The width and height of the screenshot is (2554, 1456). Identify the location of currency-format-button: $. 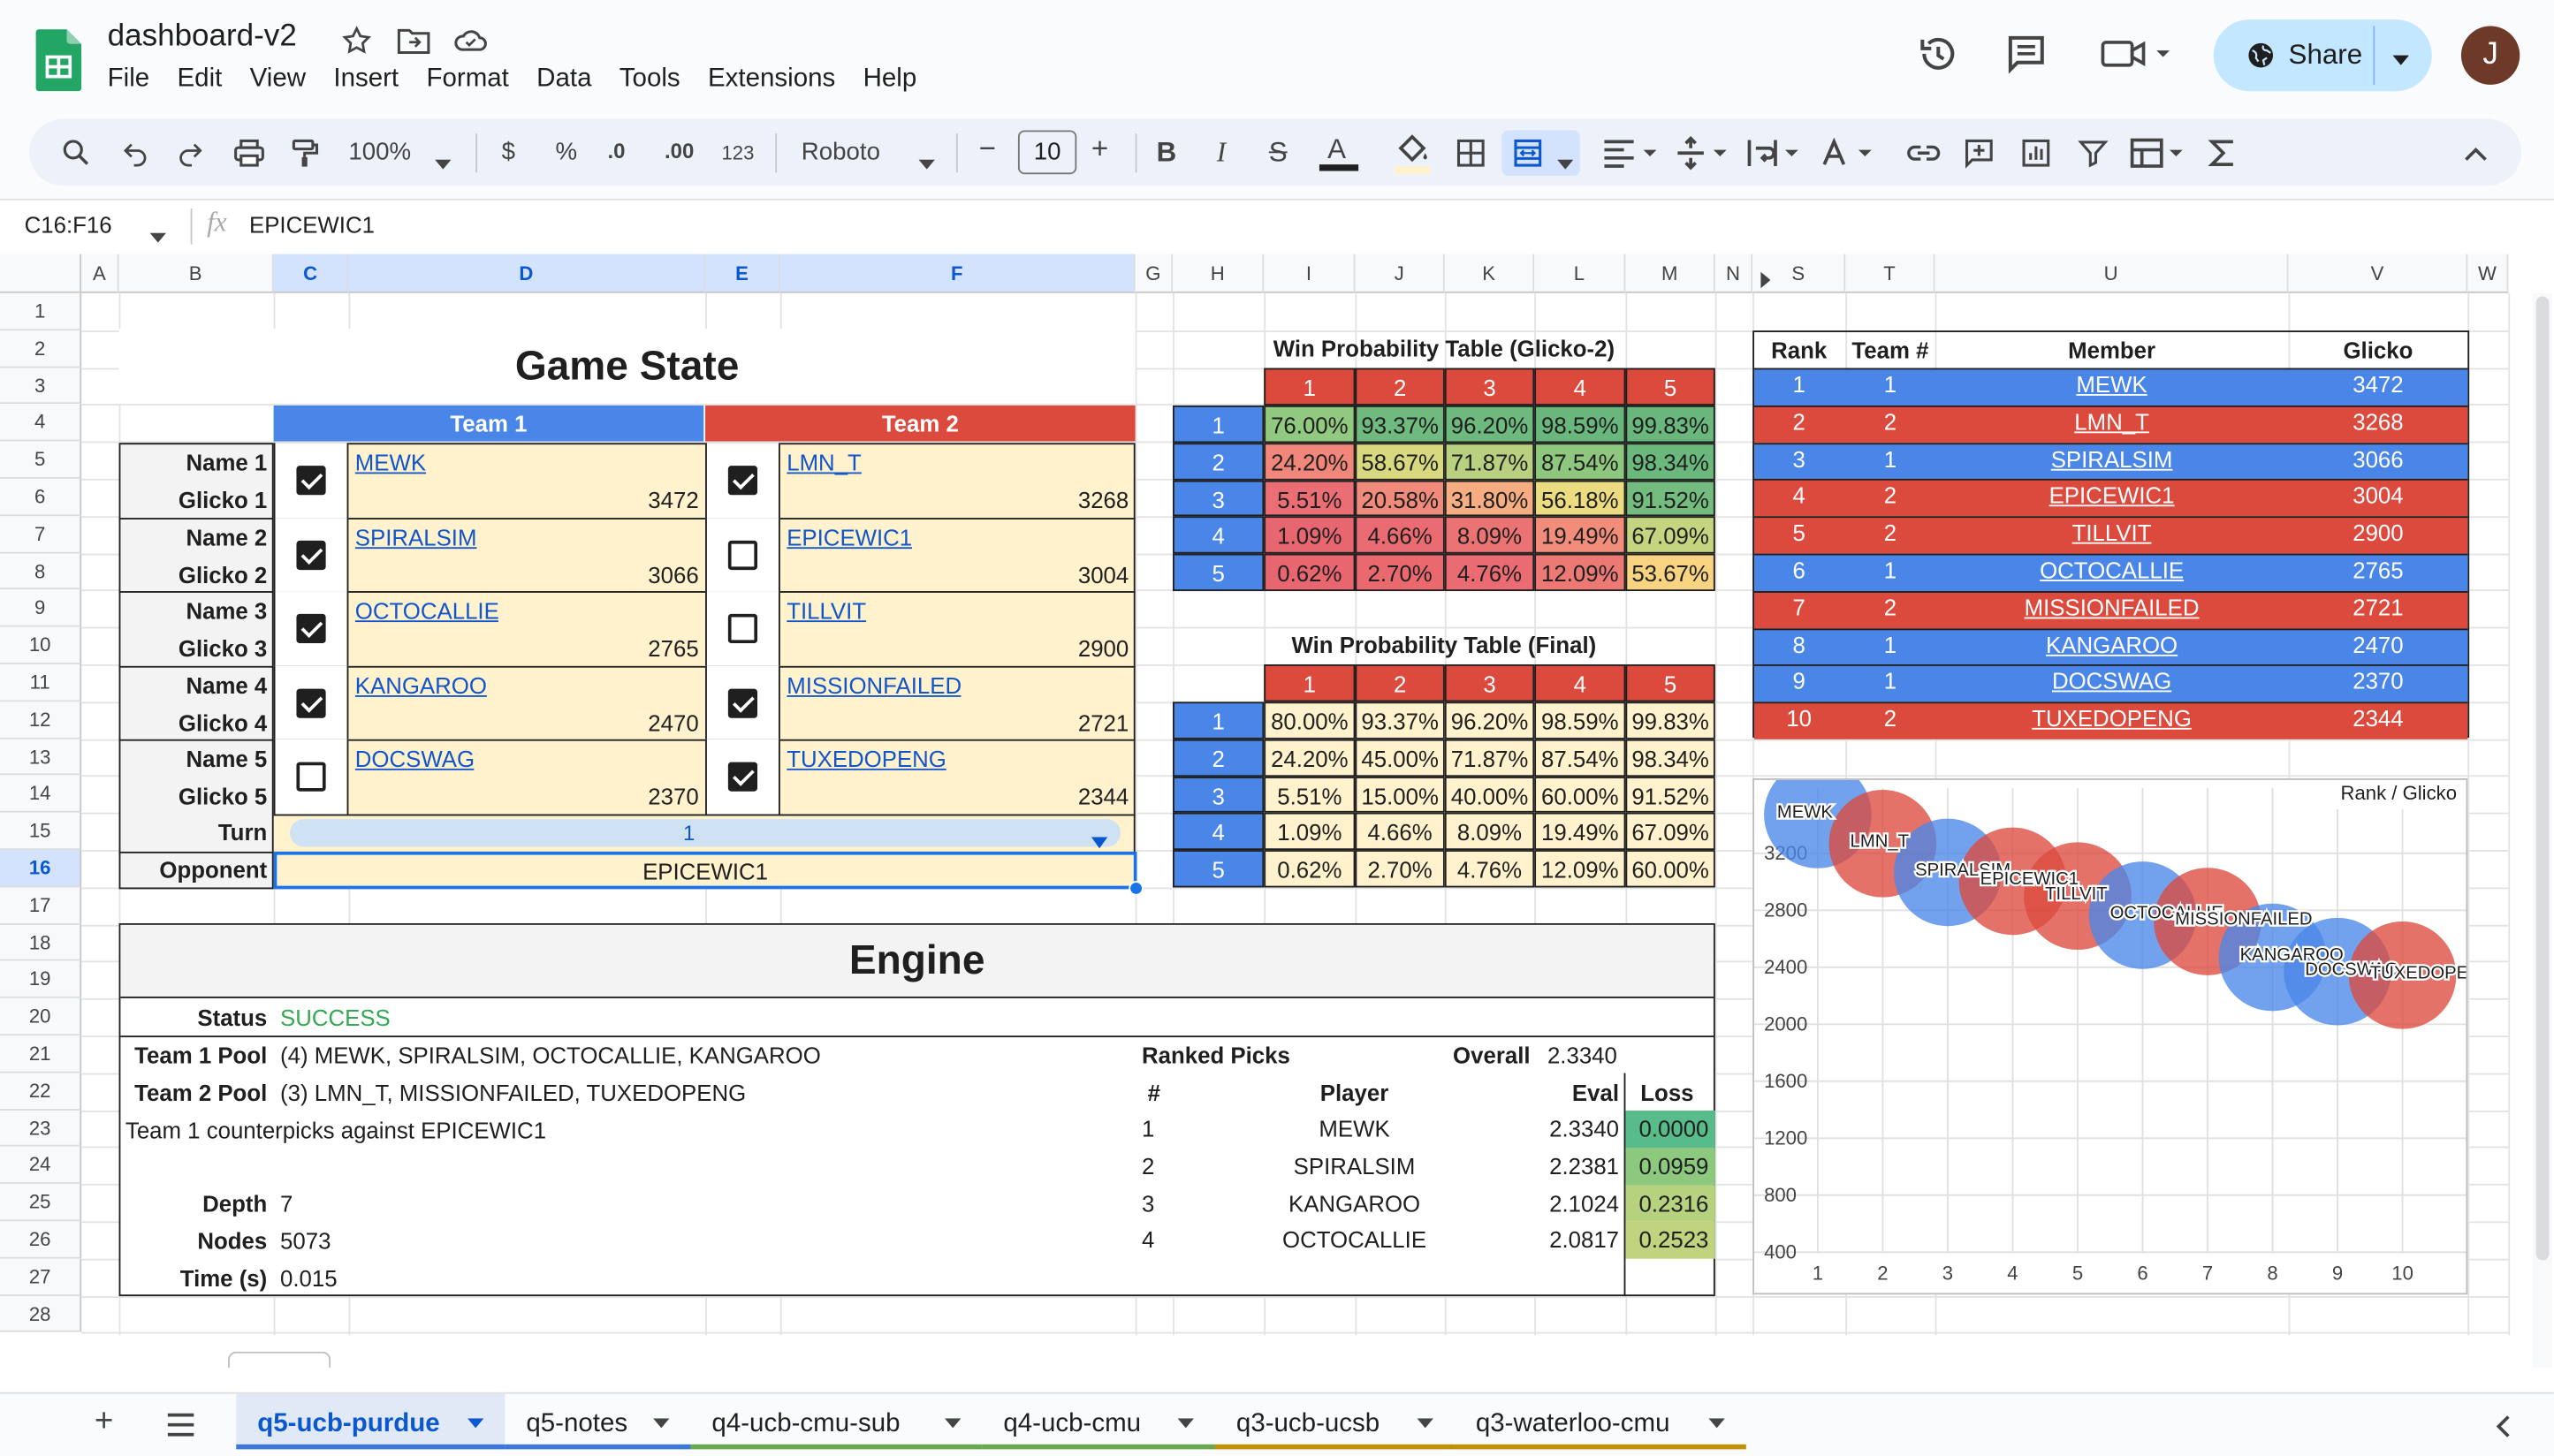
(508, 152).